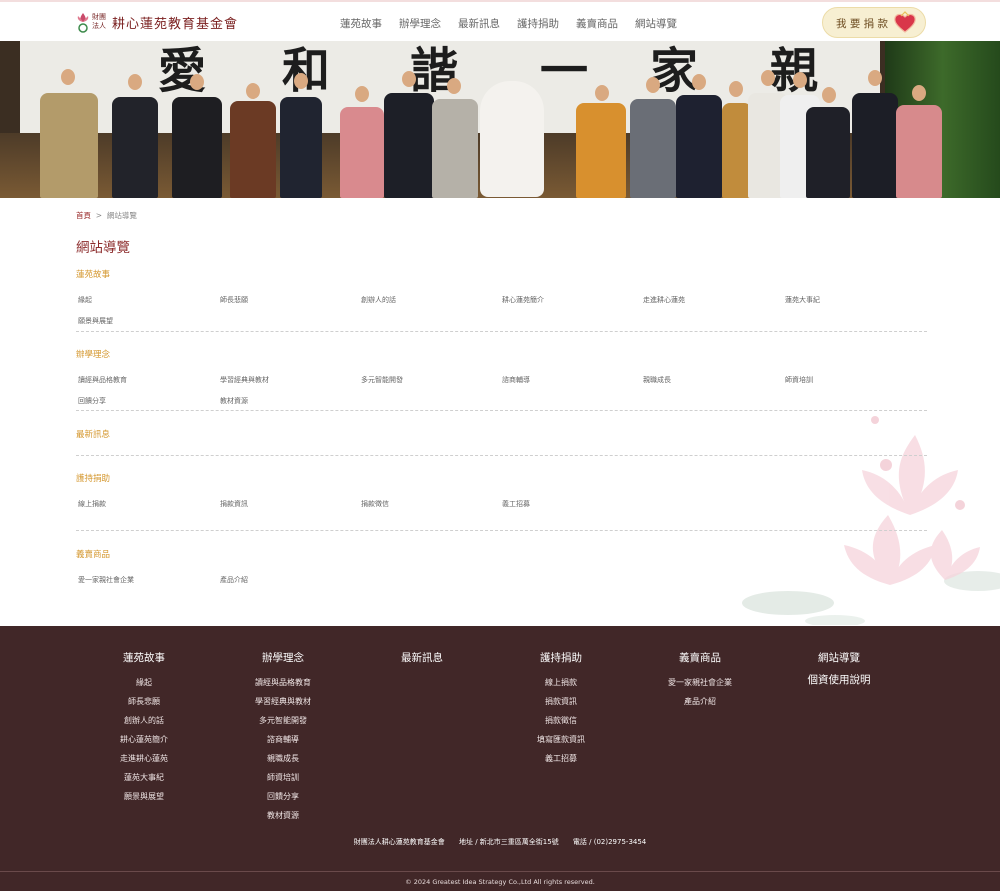 This screenshot has width=1000, height=891. I want to click on footer-org-name: 財團法人耕心蓮苑教育基金會, so click(399, 842).